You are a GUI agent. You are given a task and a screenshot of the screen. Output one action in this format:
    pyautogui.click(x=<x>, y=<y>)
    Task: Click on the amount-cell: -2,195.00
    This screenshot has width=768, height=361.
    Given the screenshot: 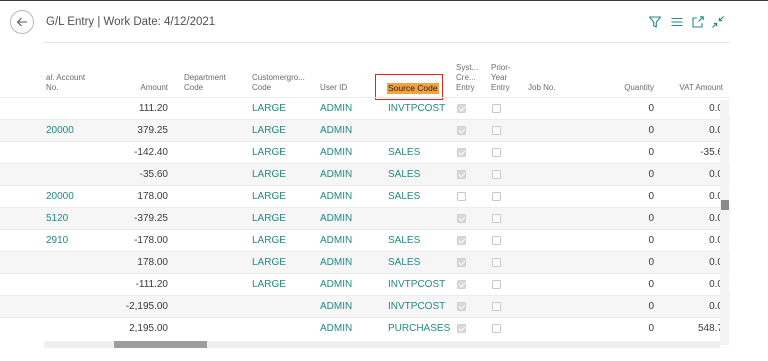 What is the action you would take?
    pyautogui.click(x=132, y=307)
    